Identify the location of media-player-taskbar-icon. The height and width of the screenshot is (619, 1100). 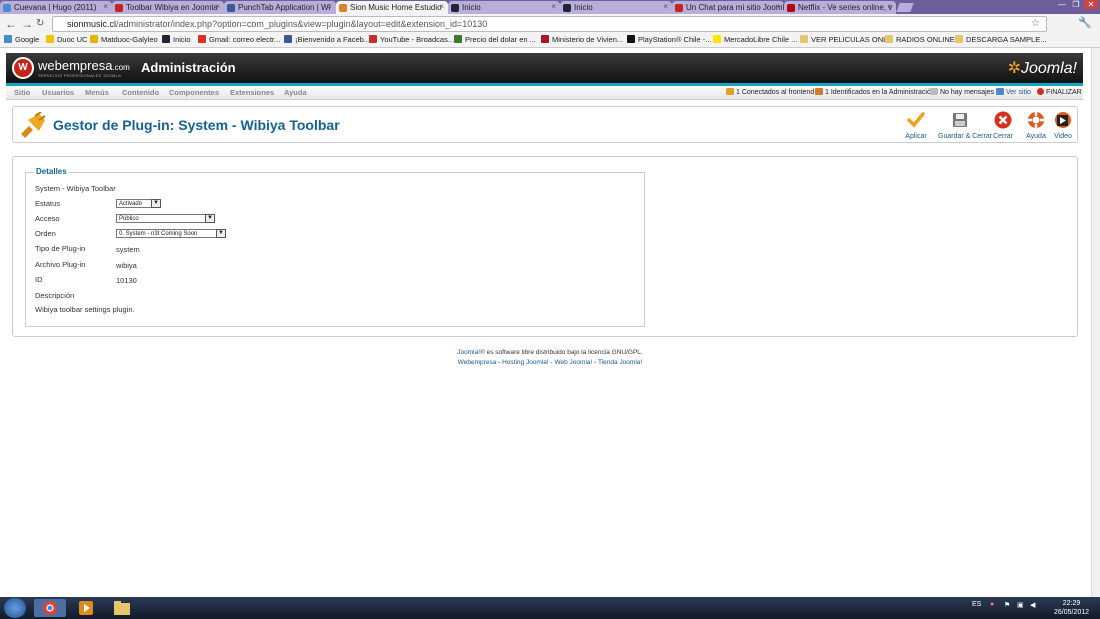
(86, 608).